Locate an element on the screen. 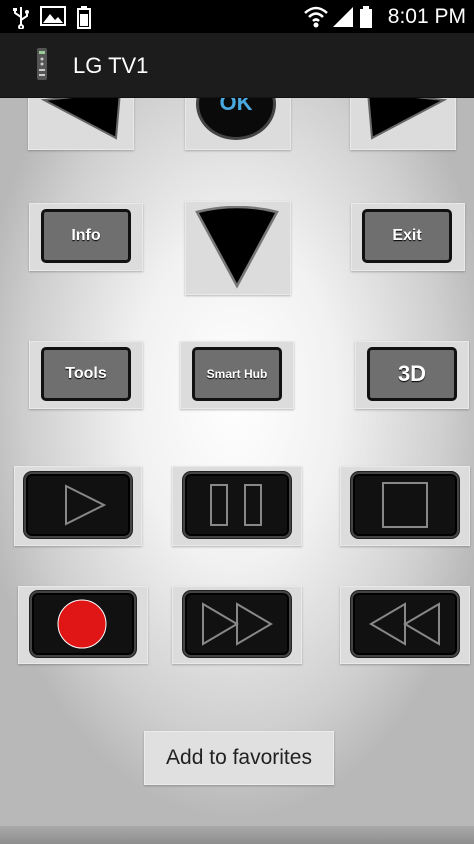  stop-button is located at coordinates (405, 505).